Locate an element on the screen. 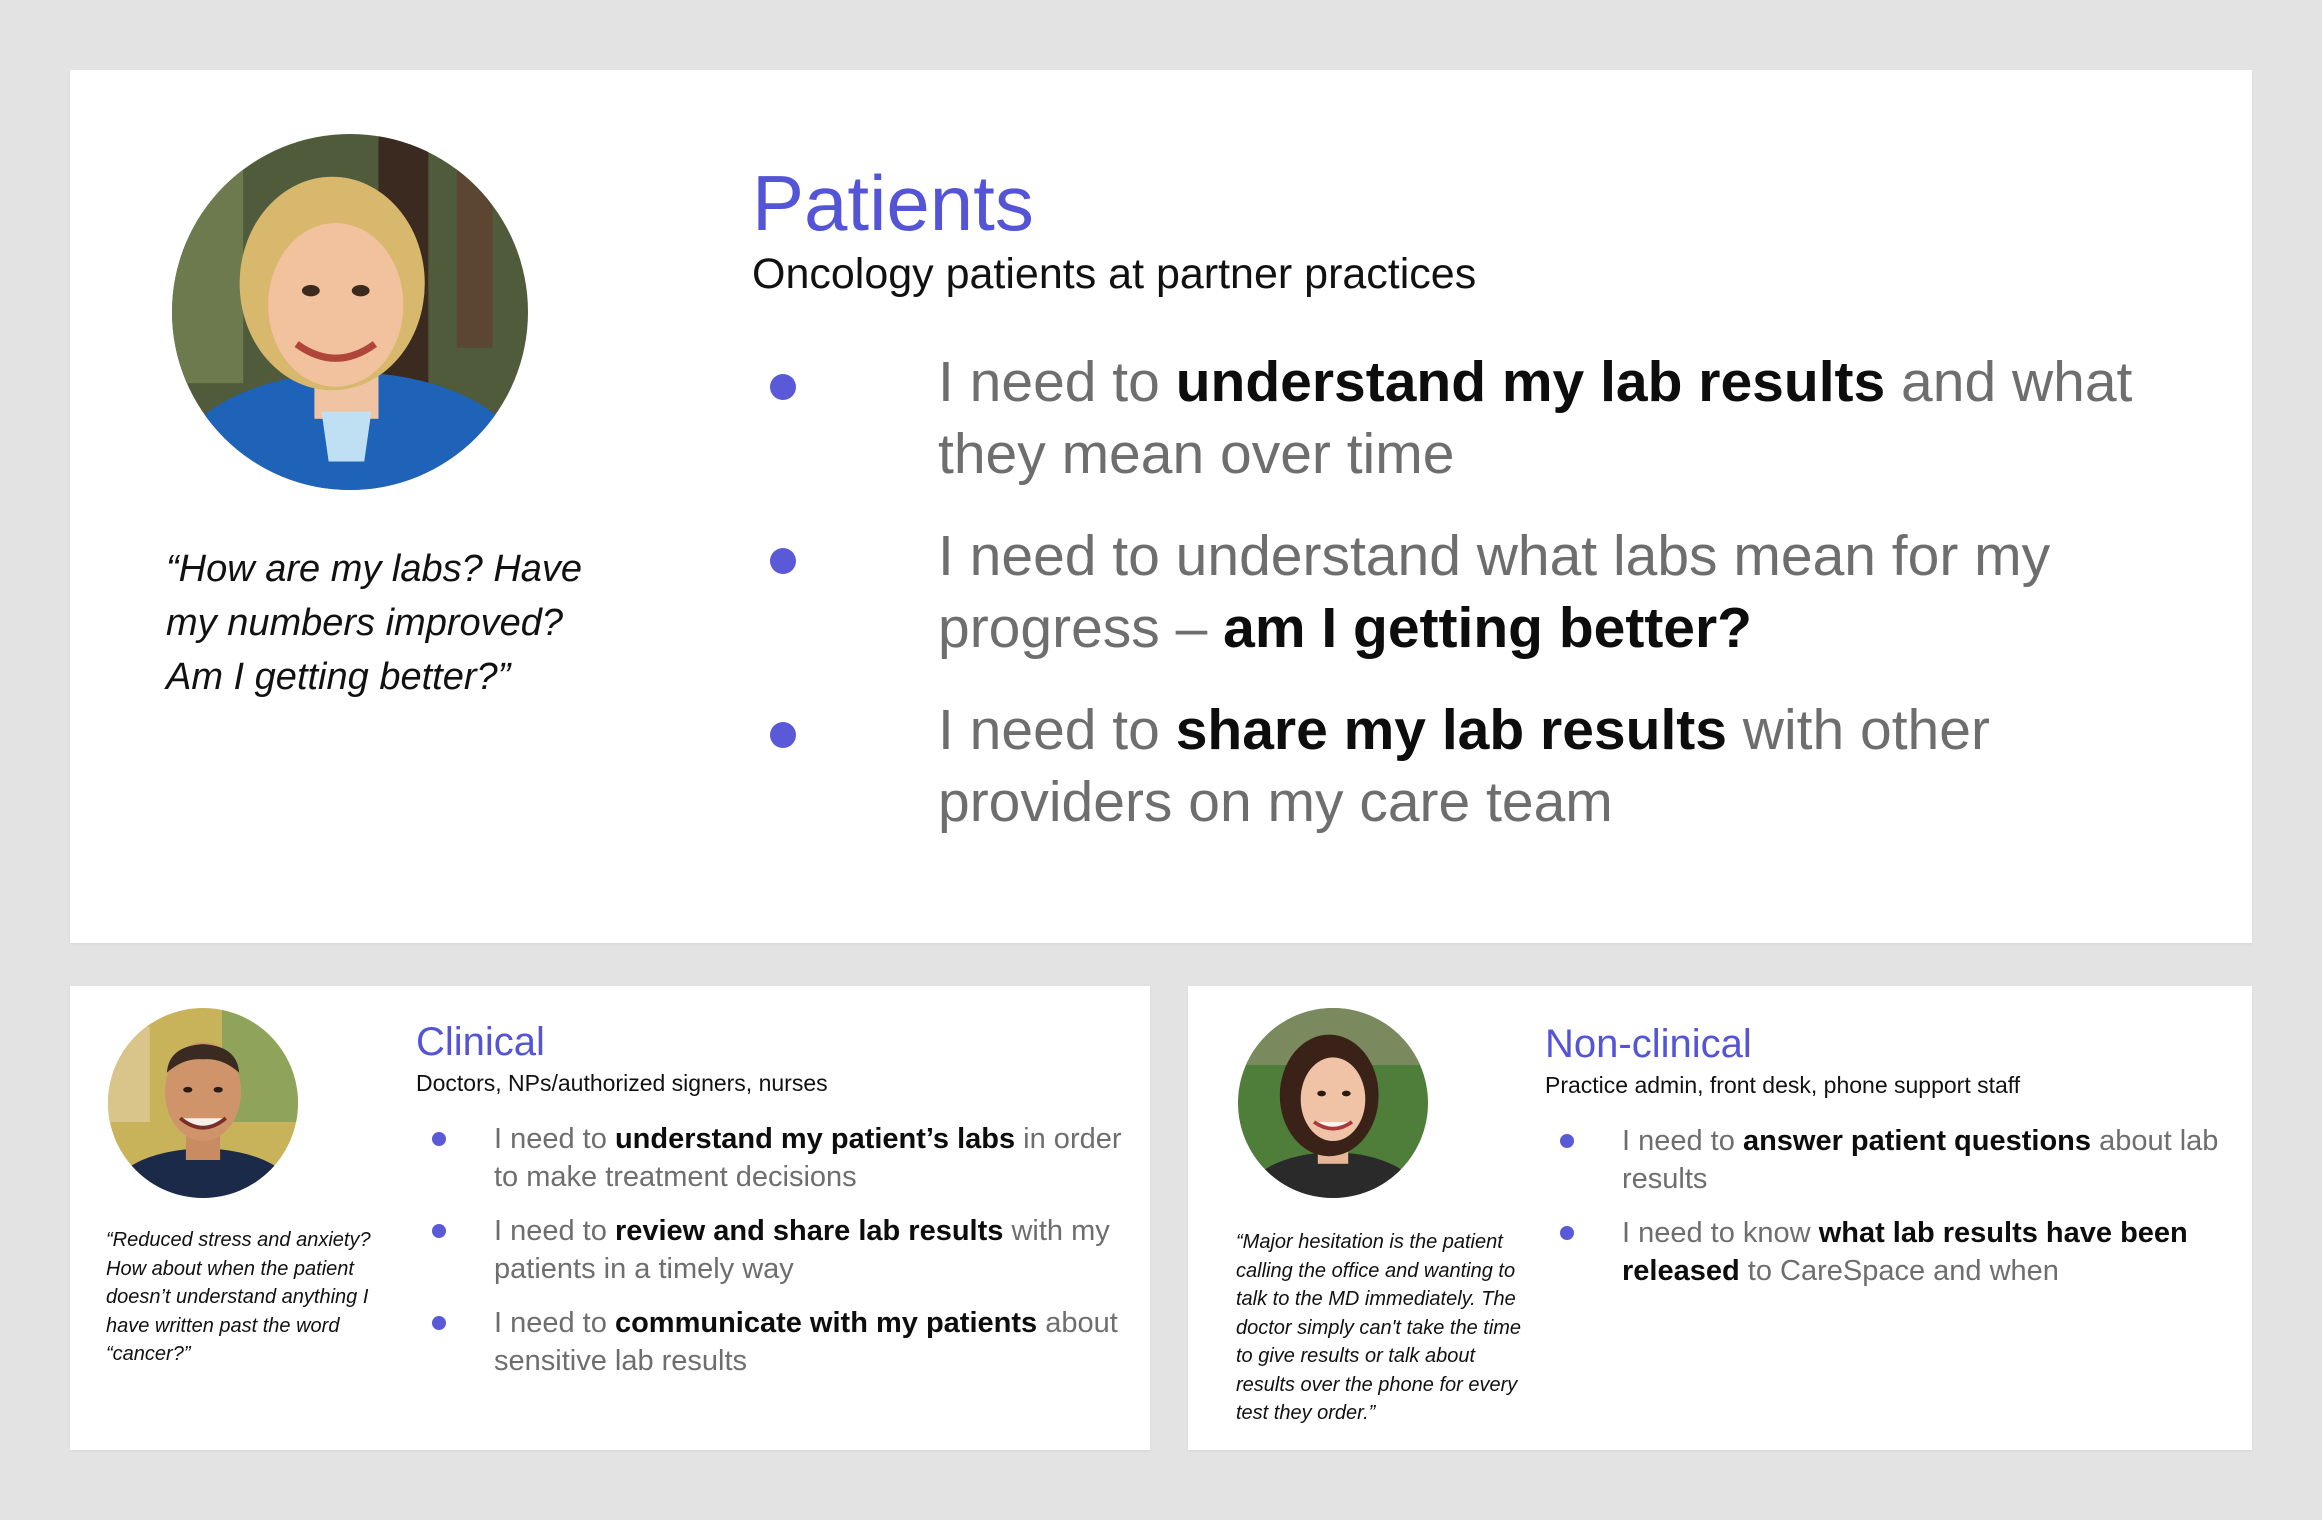 Image resolution: width=2322 pixels, height=1520 pixels. need-emphasis: understand my lab results is located at coordinates (1530, 382).